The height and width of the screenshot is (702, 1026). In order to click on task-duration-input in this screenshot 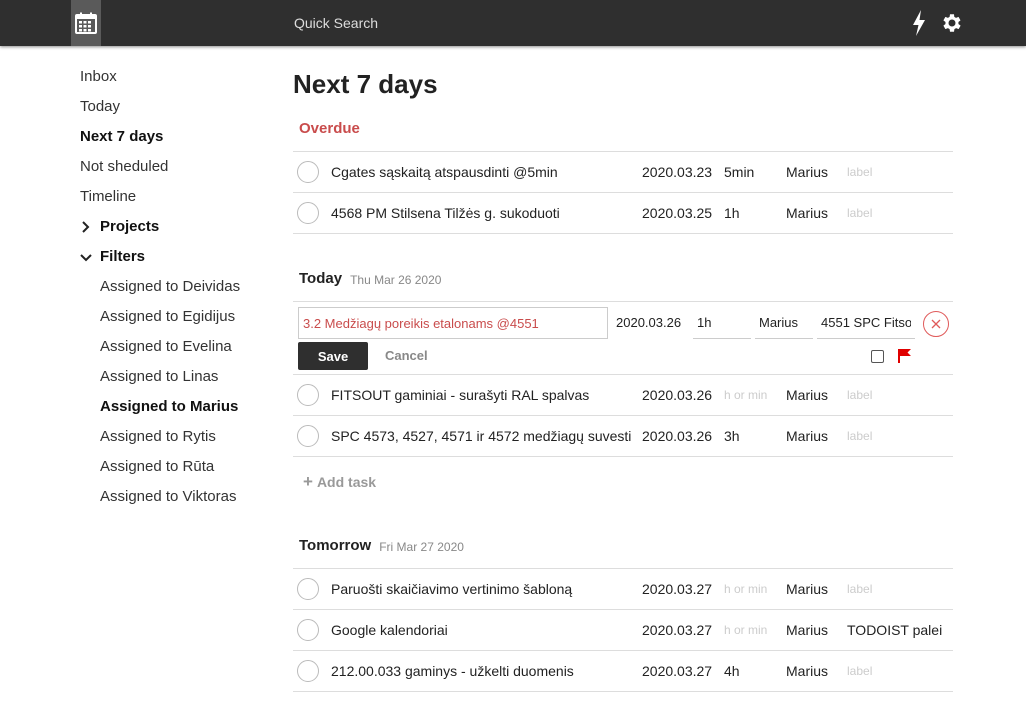, I will do `click(722, 323)`.